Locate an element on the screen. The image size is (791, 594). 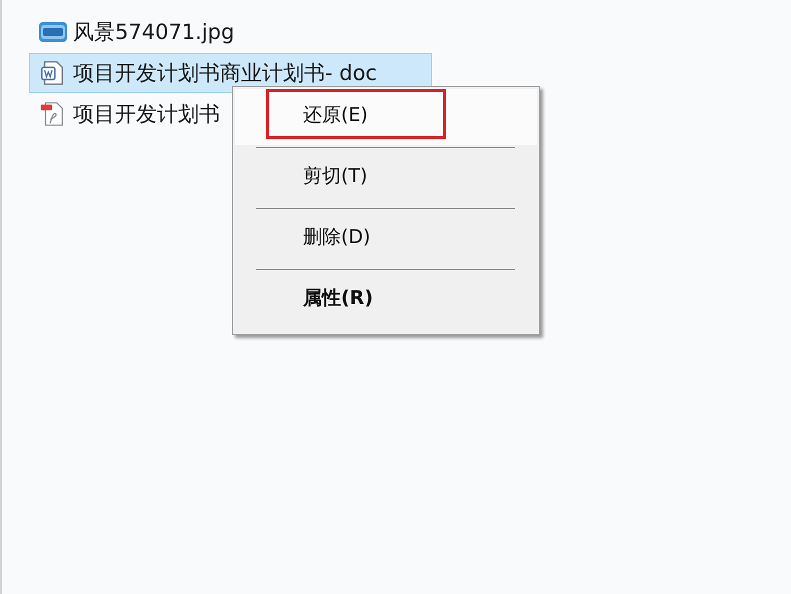
file-item: 风景574071.jpg is located at coordinates (230, 32).